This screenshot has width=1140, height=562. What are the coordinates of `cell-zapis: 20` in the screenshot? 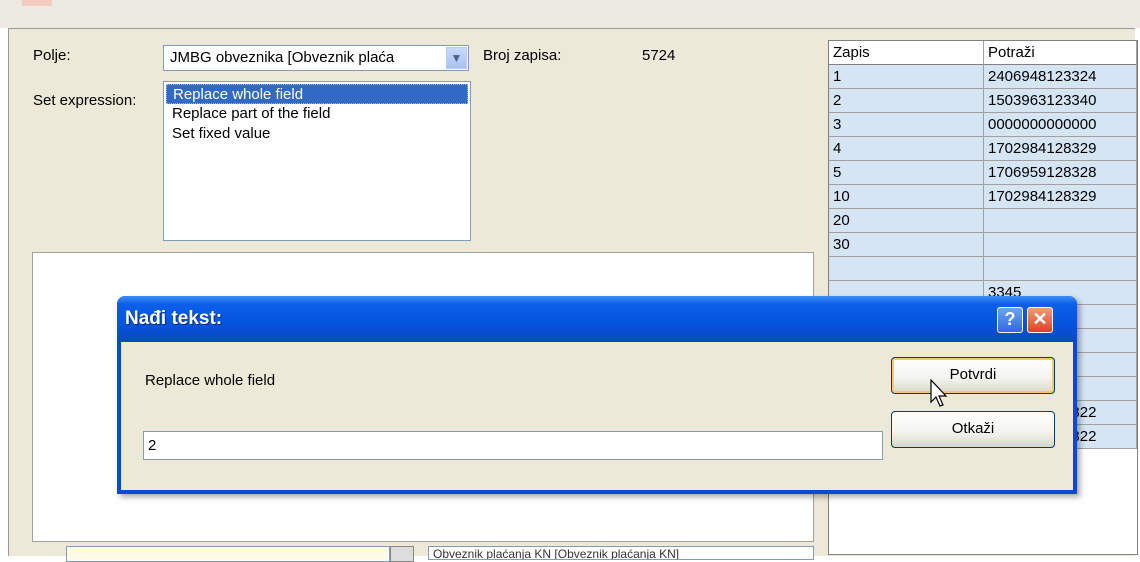 It's located at (906, 221).